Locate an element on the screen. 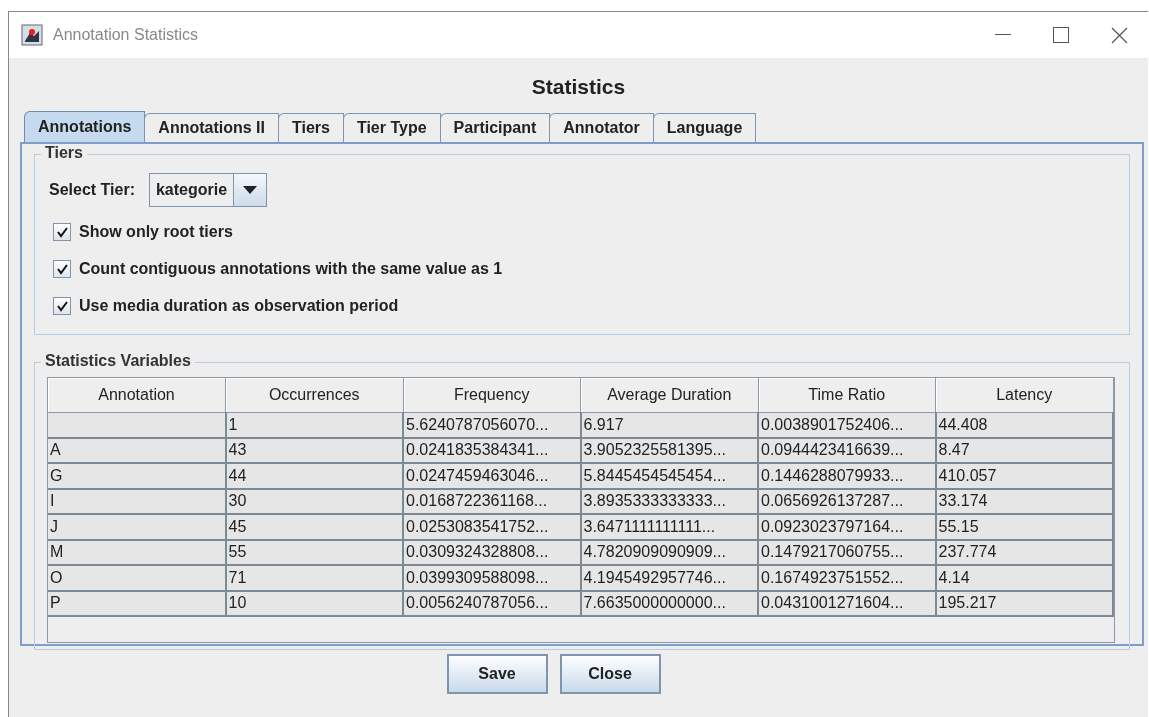 The width and height of the screenshot is (1149, 717). table-cell: 45 is located at coordinates (314, 527).